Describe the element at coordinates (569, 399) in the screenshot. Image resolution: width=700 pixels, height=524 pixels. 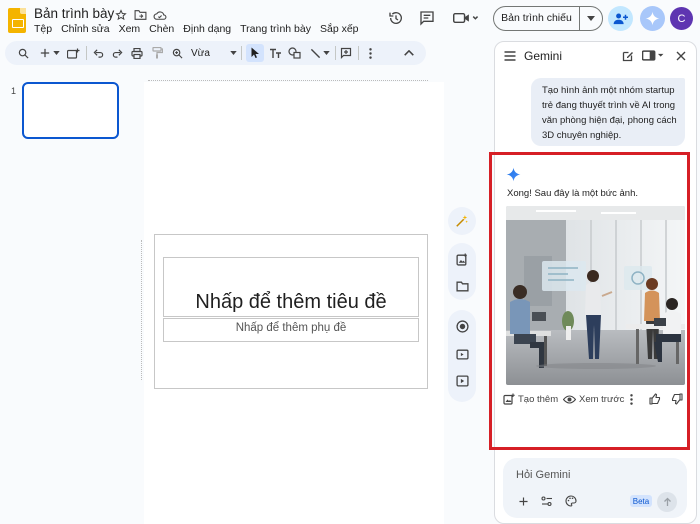
I see `eye-icon` at that location.